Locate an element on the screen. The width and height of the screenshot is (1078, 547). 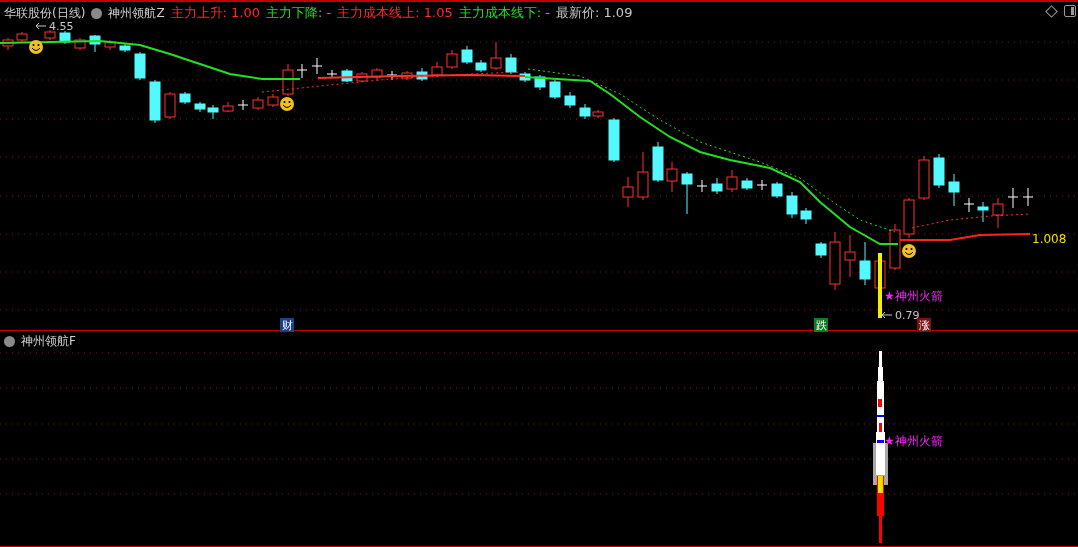
legend-value: 最新价: 1.09 is located at coordinates (594, 13).